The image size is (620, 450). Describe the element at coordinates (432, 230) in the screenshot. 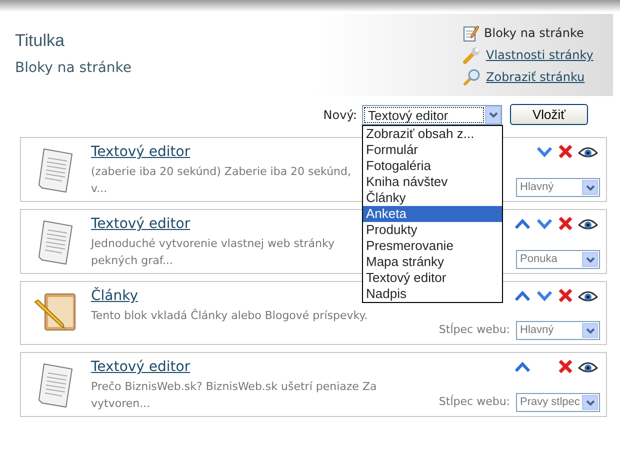

I see `dropdown-option: Produkty` at that location.